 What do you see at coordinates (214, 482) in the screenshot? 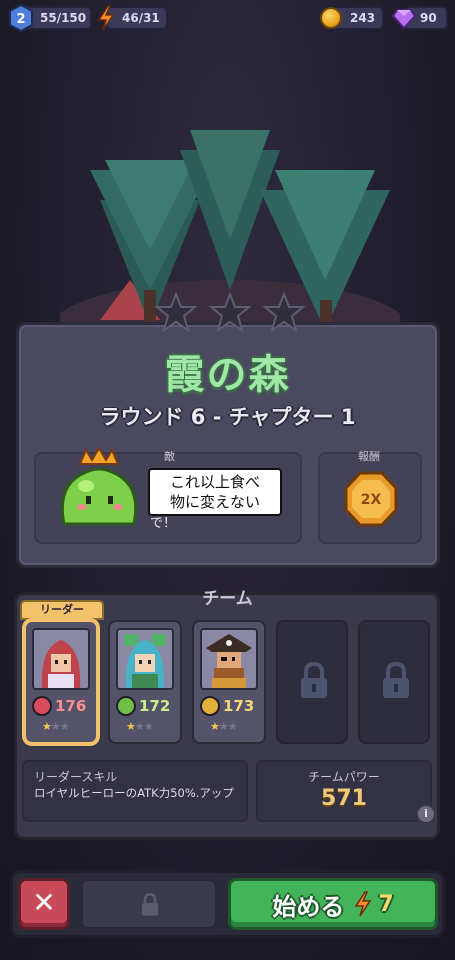
I see `speech-line-1: これ以上食べ` at bounding box center [214, 482].